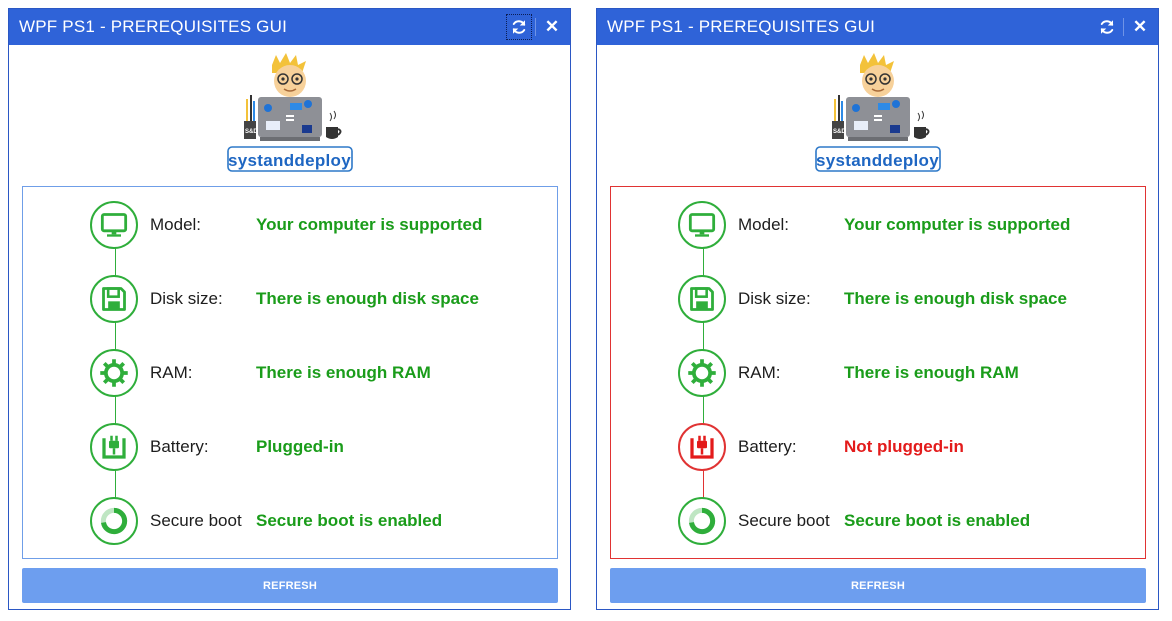 This screenshot has height=621, width=1172. I want to click on check-status: Not plugged-in, so click(904, 446).